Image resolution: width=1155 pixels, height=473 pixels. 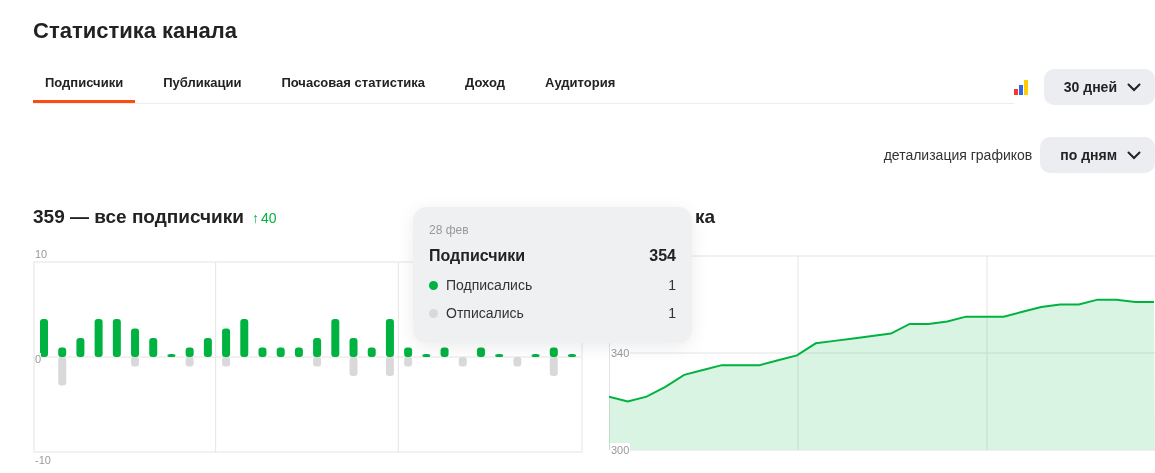 I want to click on tooltip-date: 28 фев, so click(x=449, y=230).